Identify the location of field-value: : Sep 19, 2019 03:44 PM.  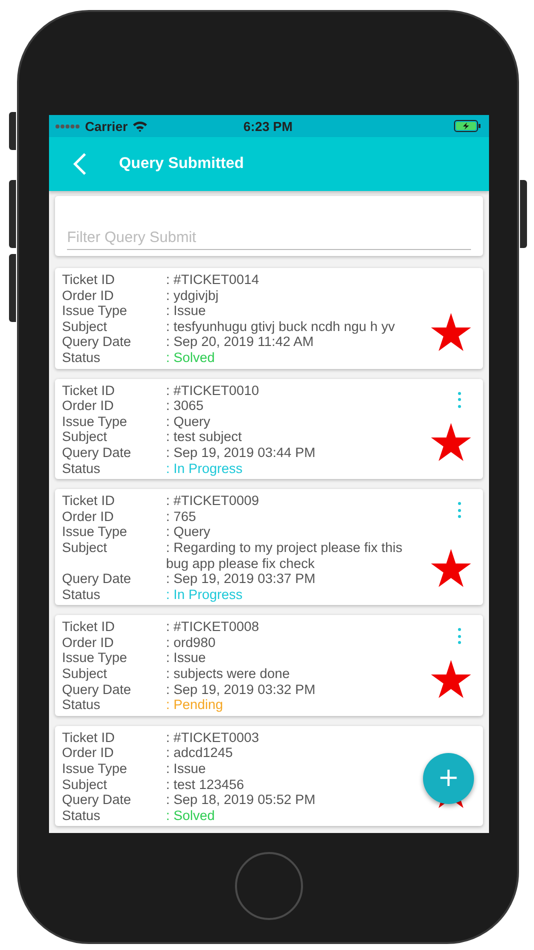
(241, 452).